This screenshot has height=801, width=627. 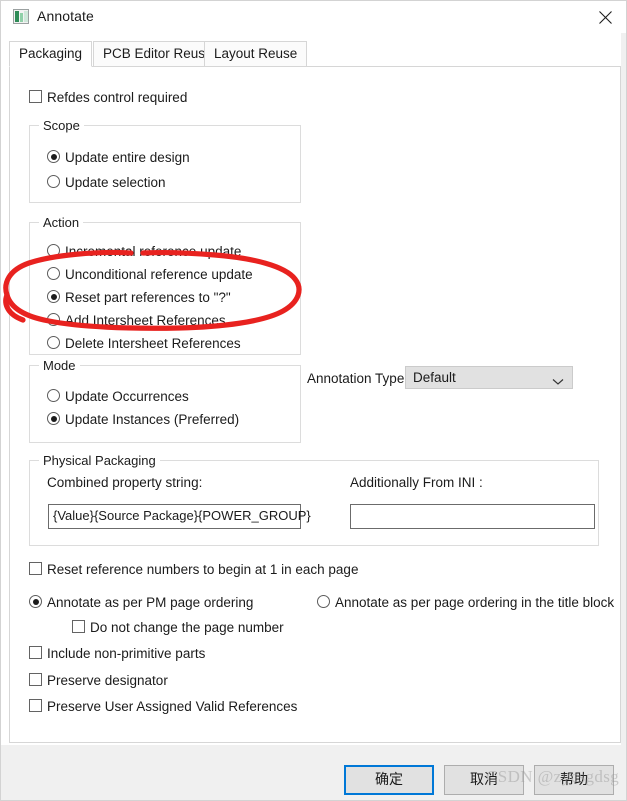 I want to click on combined-property-string-input: {Value}{Source Package}{POWER_GROUP}, so click(x=179, y=516).